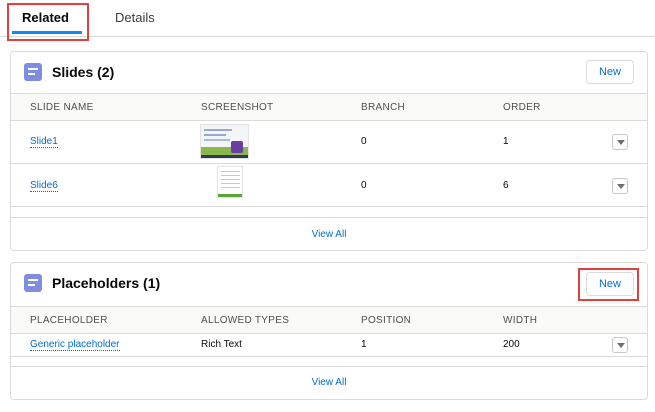  What do you see at coordinates (33, 283) in the screenshot?
I see `placeholders-object-icon` at bounding box center [33, 283].